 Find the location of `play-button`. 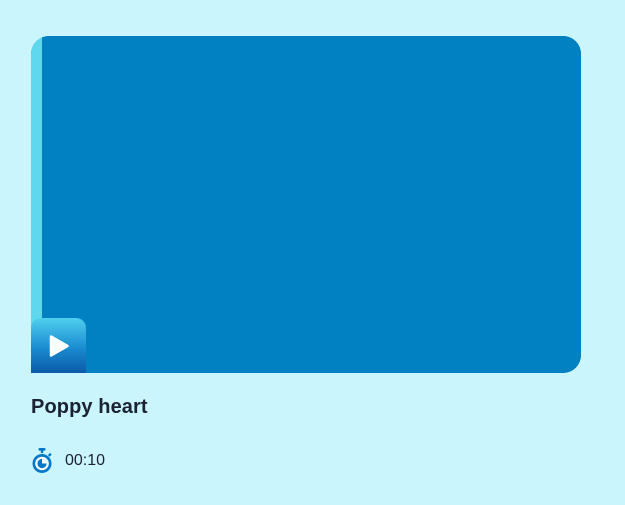

play-button is located at coordinates (58, 345).